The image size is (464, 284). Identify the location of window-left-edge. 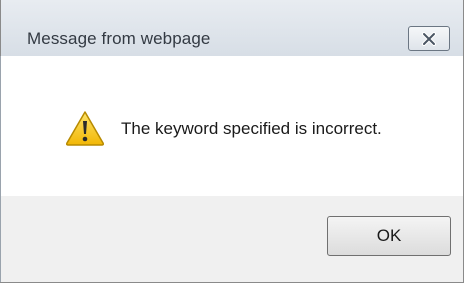
(0, 169).